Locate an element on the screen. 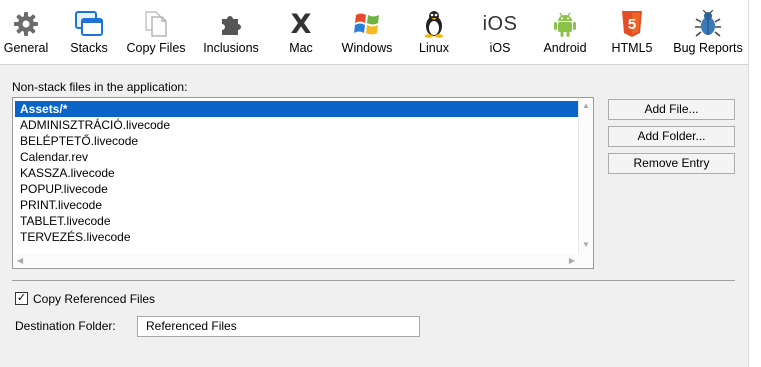  scroll-up-arrow: ▲ is located at coordinates (586, 106).